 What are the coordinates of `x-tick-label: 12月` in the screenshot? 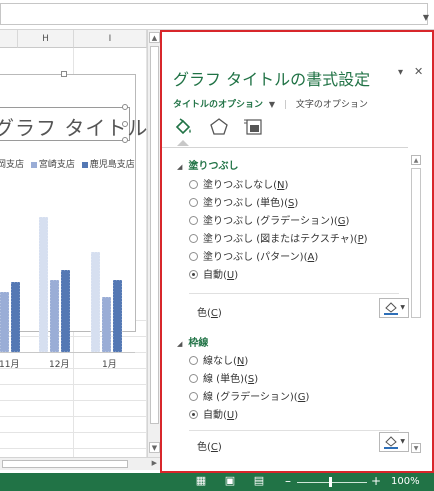 It's located at (59, 365).